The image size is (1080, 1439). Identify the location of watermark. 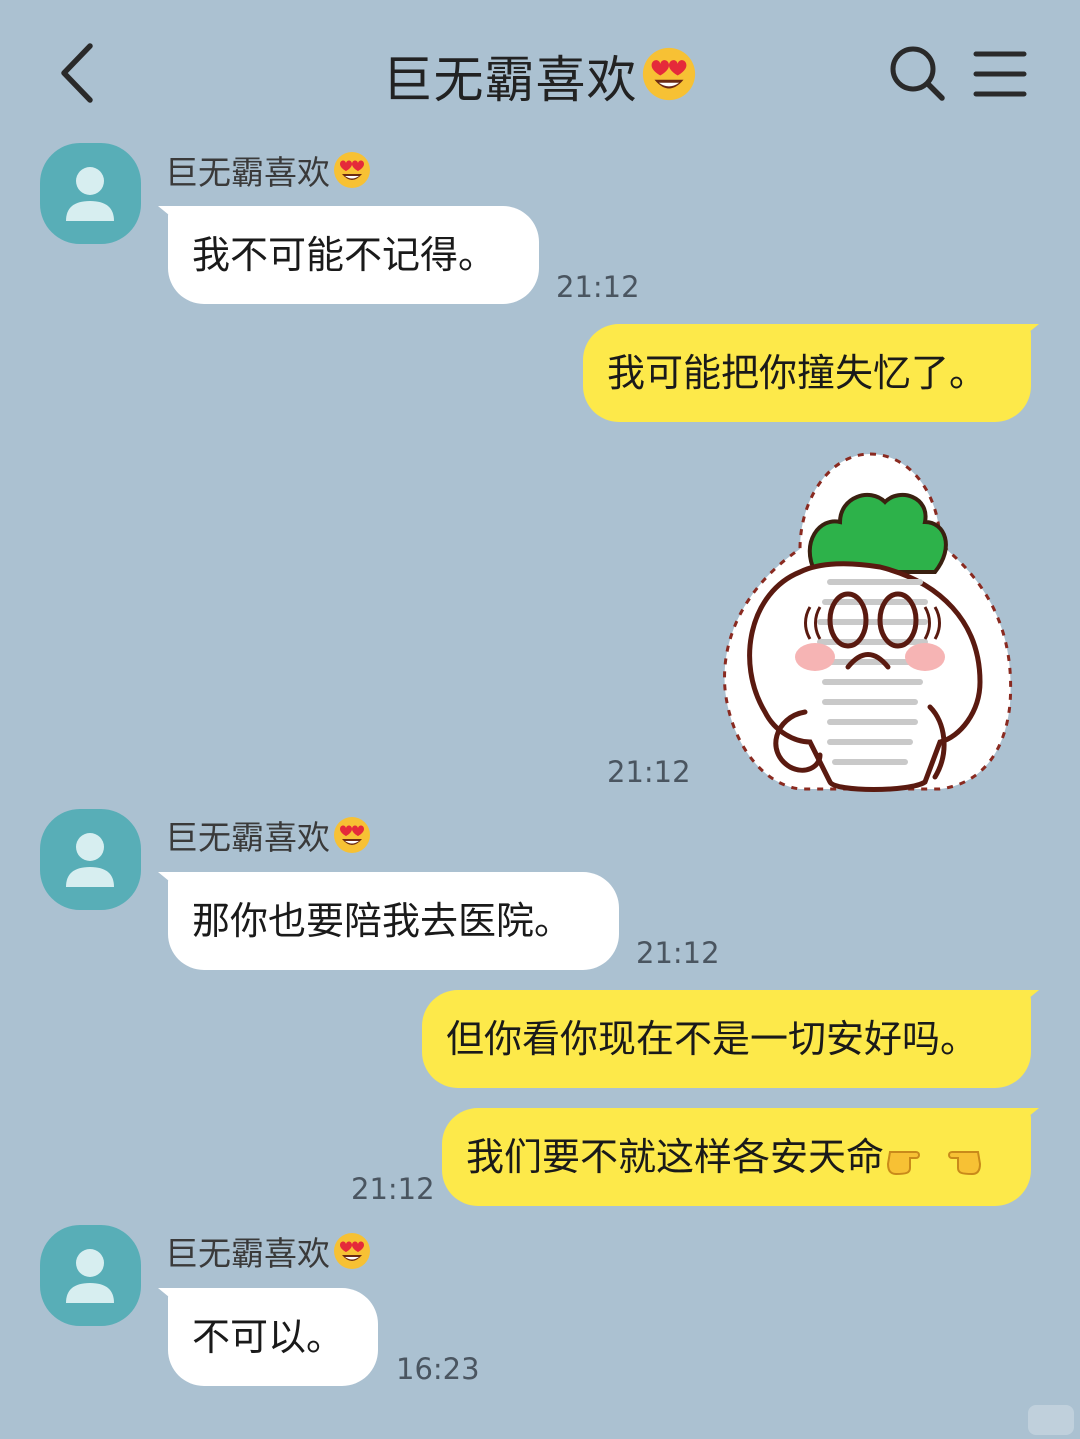
(1051, 1420).